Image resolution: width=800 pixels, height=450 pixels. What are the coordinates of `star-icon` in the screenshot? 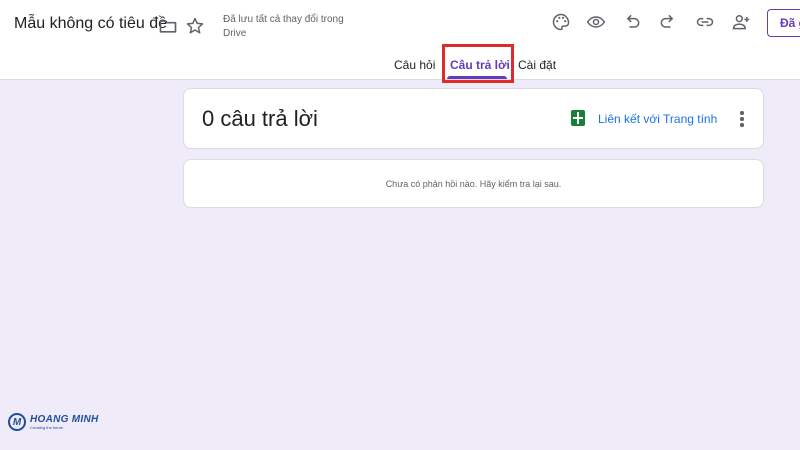 It's located at (195, 26).